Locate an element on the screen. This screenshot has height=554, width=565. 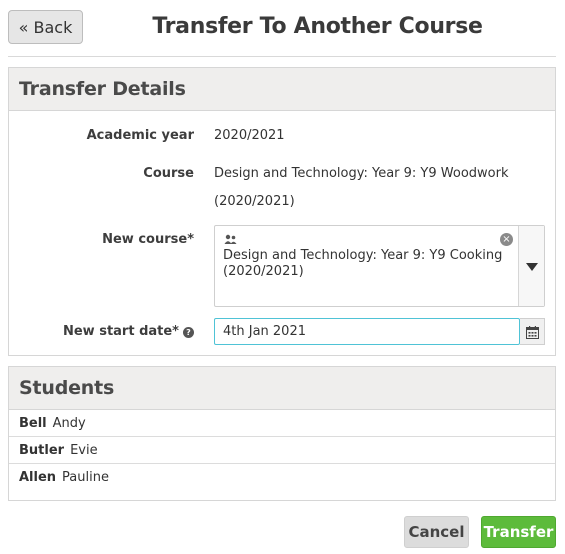
header-divider is located at coordinates (282, 56).